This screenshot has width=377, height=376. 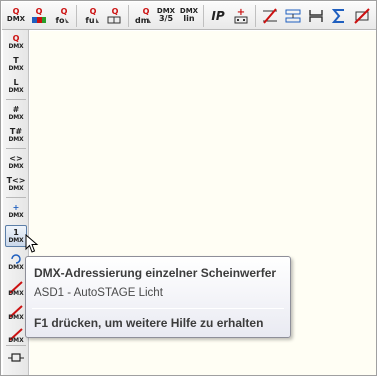 What do you see at coordinates (16, 60) in the screenshot?
I see `icon-label-top: T` at bounding box center [16, 60].